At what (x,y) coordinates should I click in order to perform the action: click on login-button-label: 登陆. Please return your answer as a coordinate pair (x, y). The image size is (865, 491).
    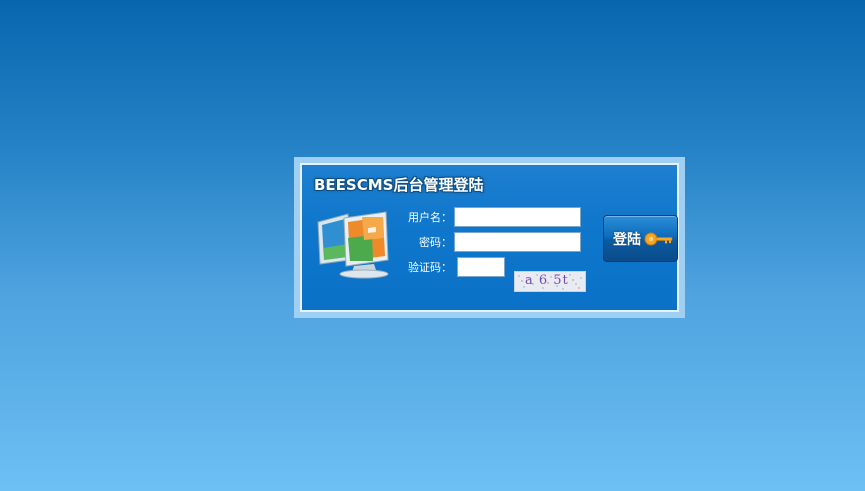
    Looking at the image, I should click on (627, 239).